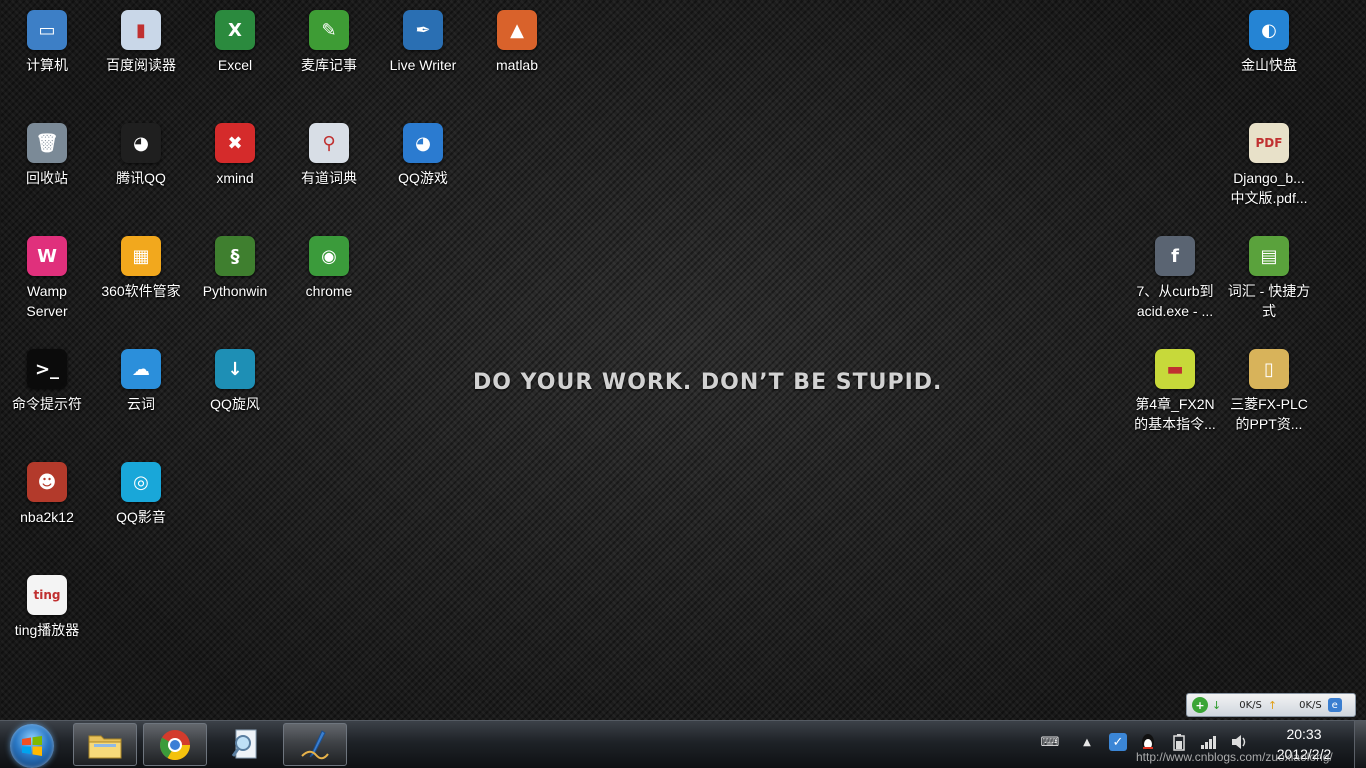 The image size is (1366, 768). Describe the element at coordinates (235, 291) in the screenshot. I see `desktop-icon-label-line: Pythonwin` at that location.